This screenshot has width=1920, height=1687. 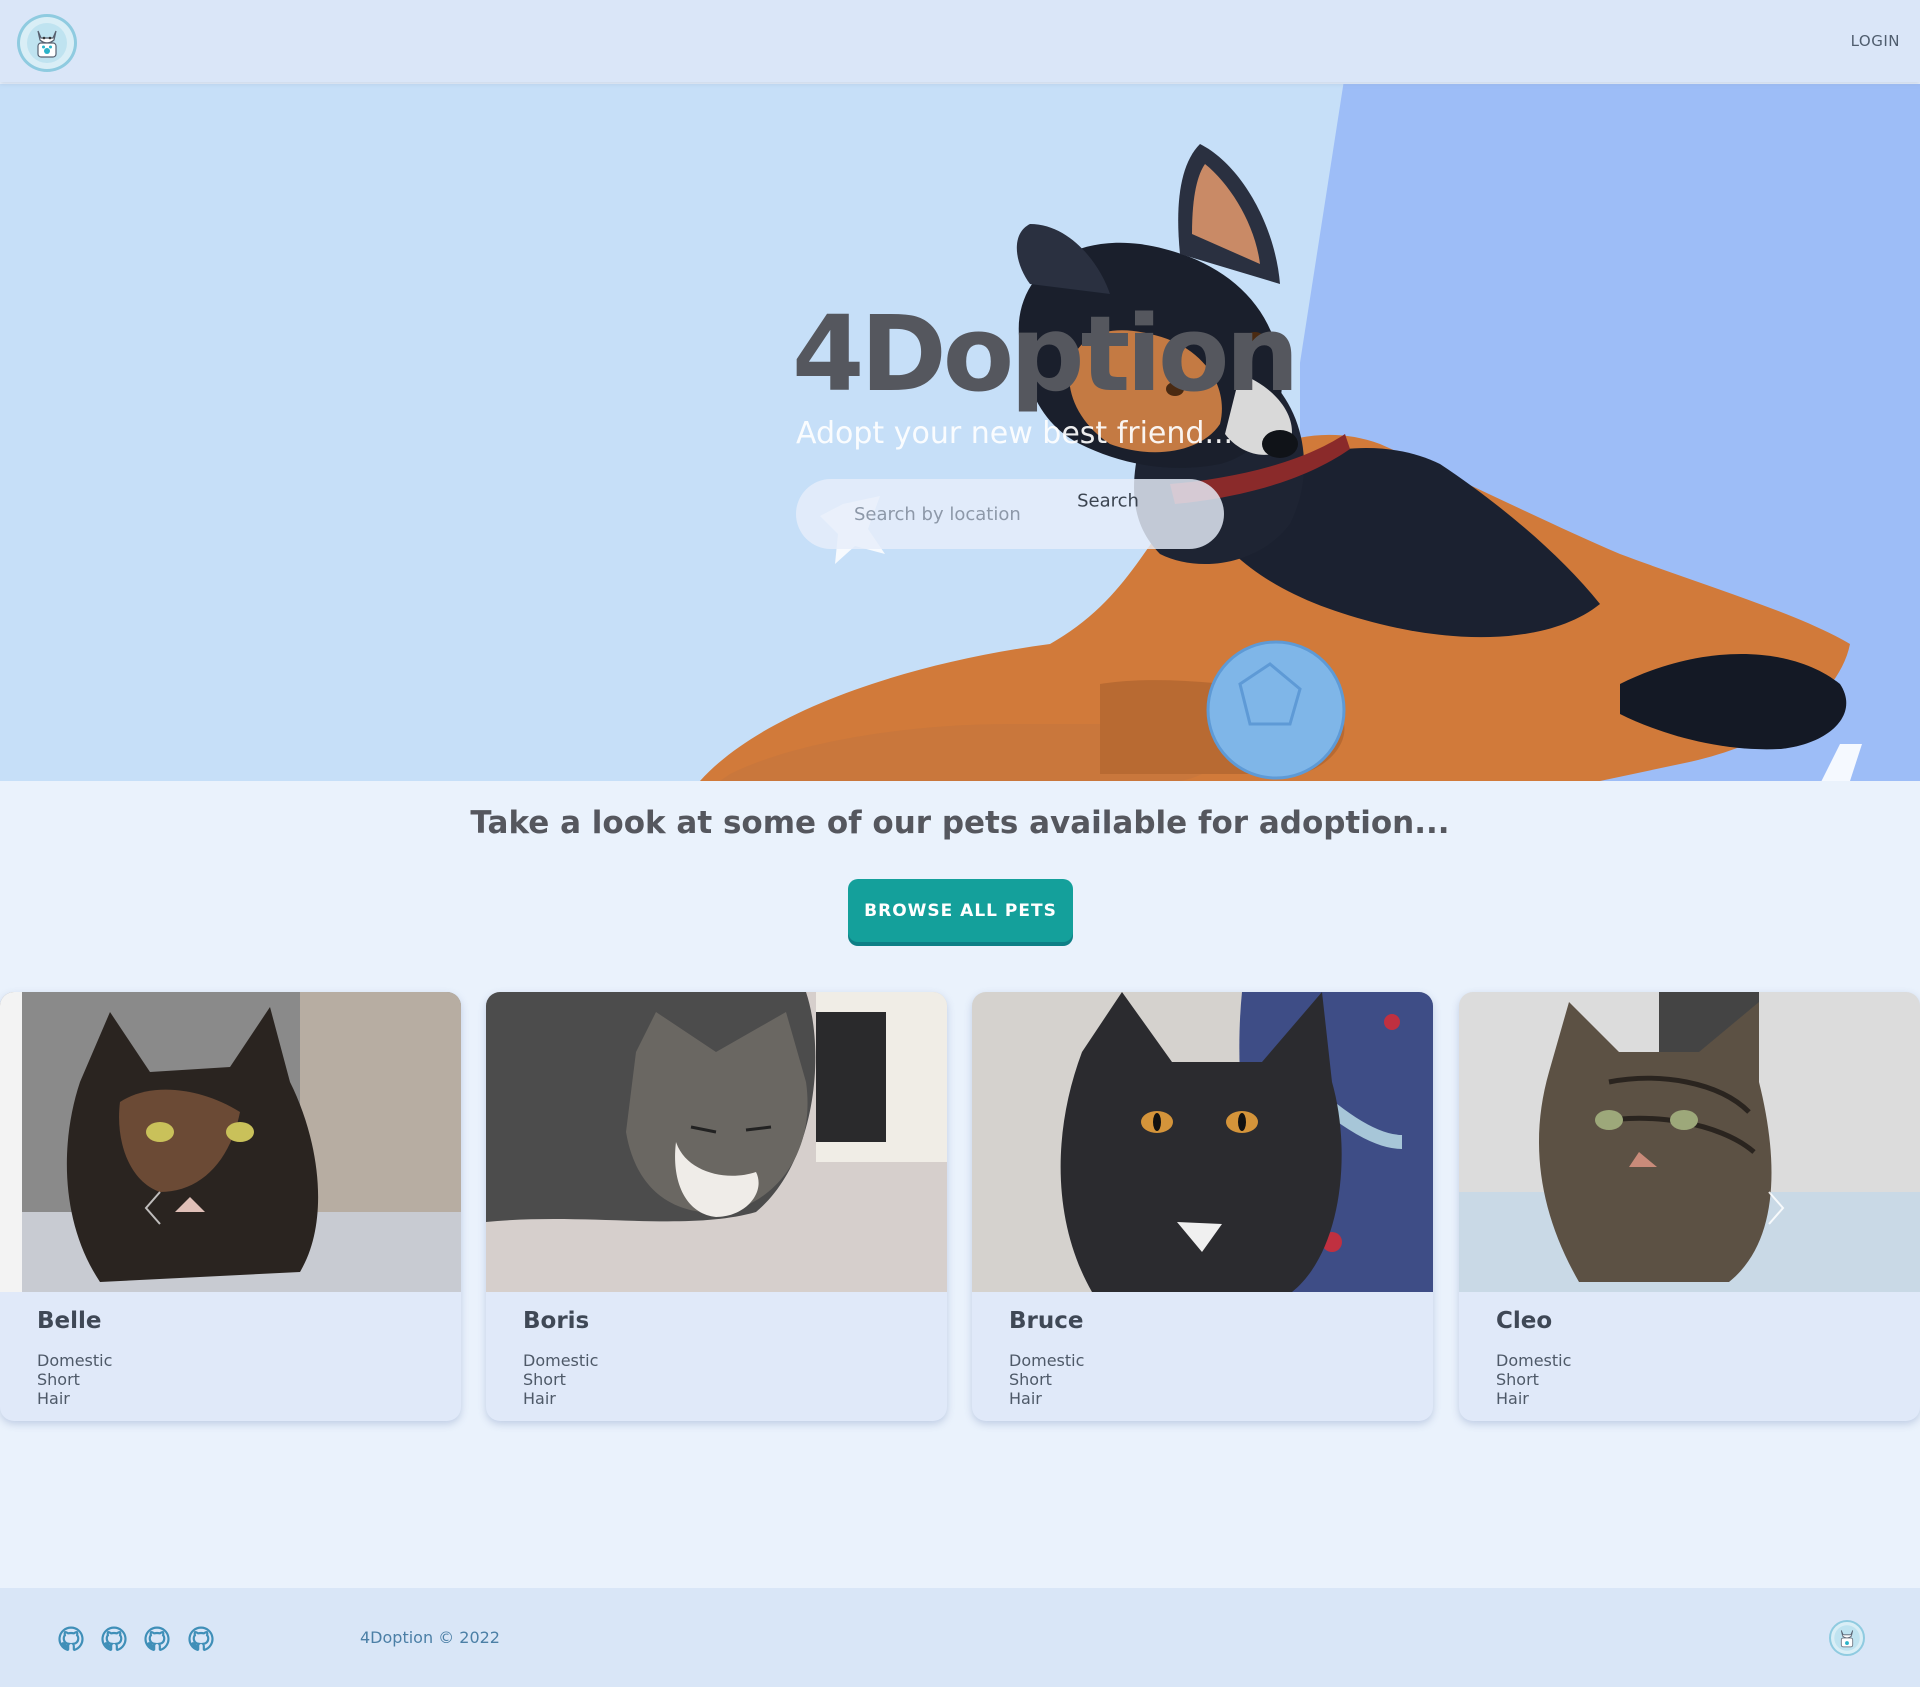 What do you see at coordinates (1875, 41) in the screenshot?
I see `login-link: LOGIN` at bounding box center [1875, 41].